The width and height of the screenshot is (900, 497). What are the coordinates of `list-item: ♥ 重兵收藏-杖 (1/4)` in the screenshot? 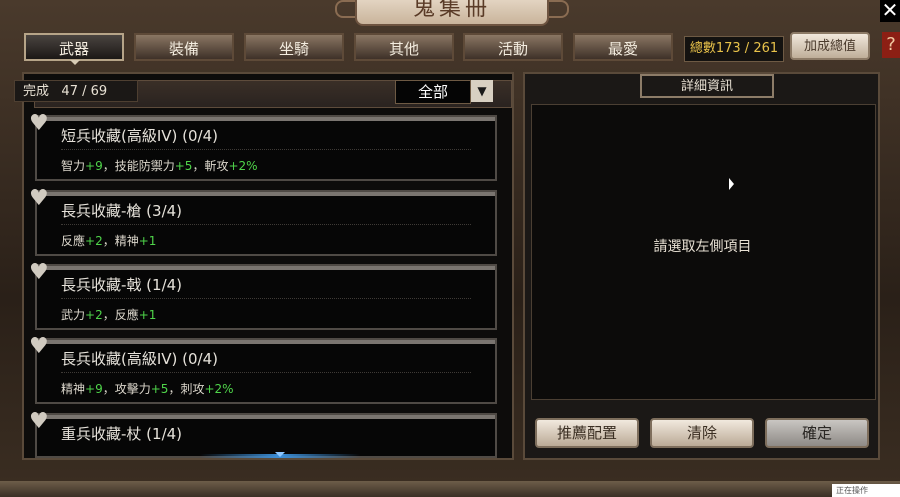 It's located at (263, 434).